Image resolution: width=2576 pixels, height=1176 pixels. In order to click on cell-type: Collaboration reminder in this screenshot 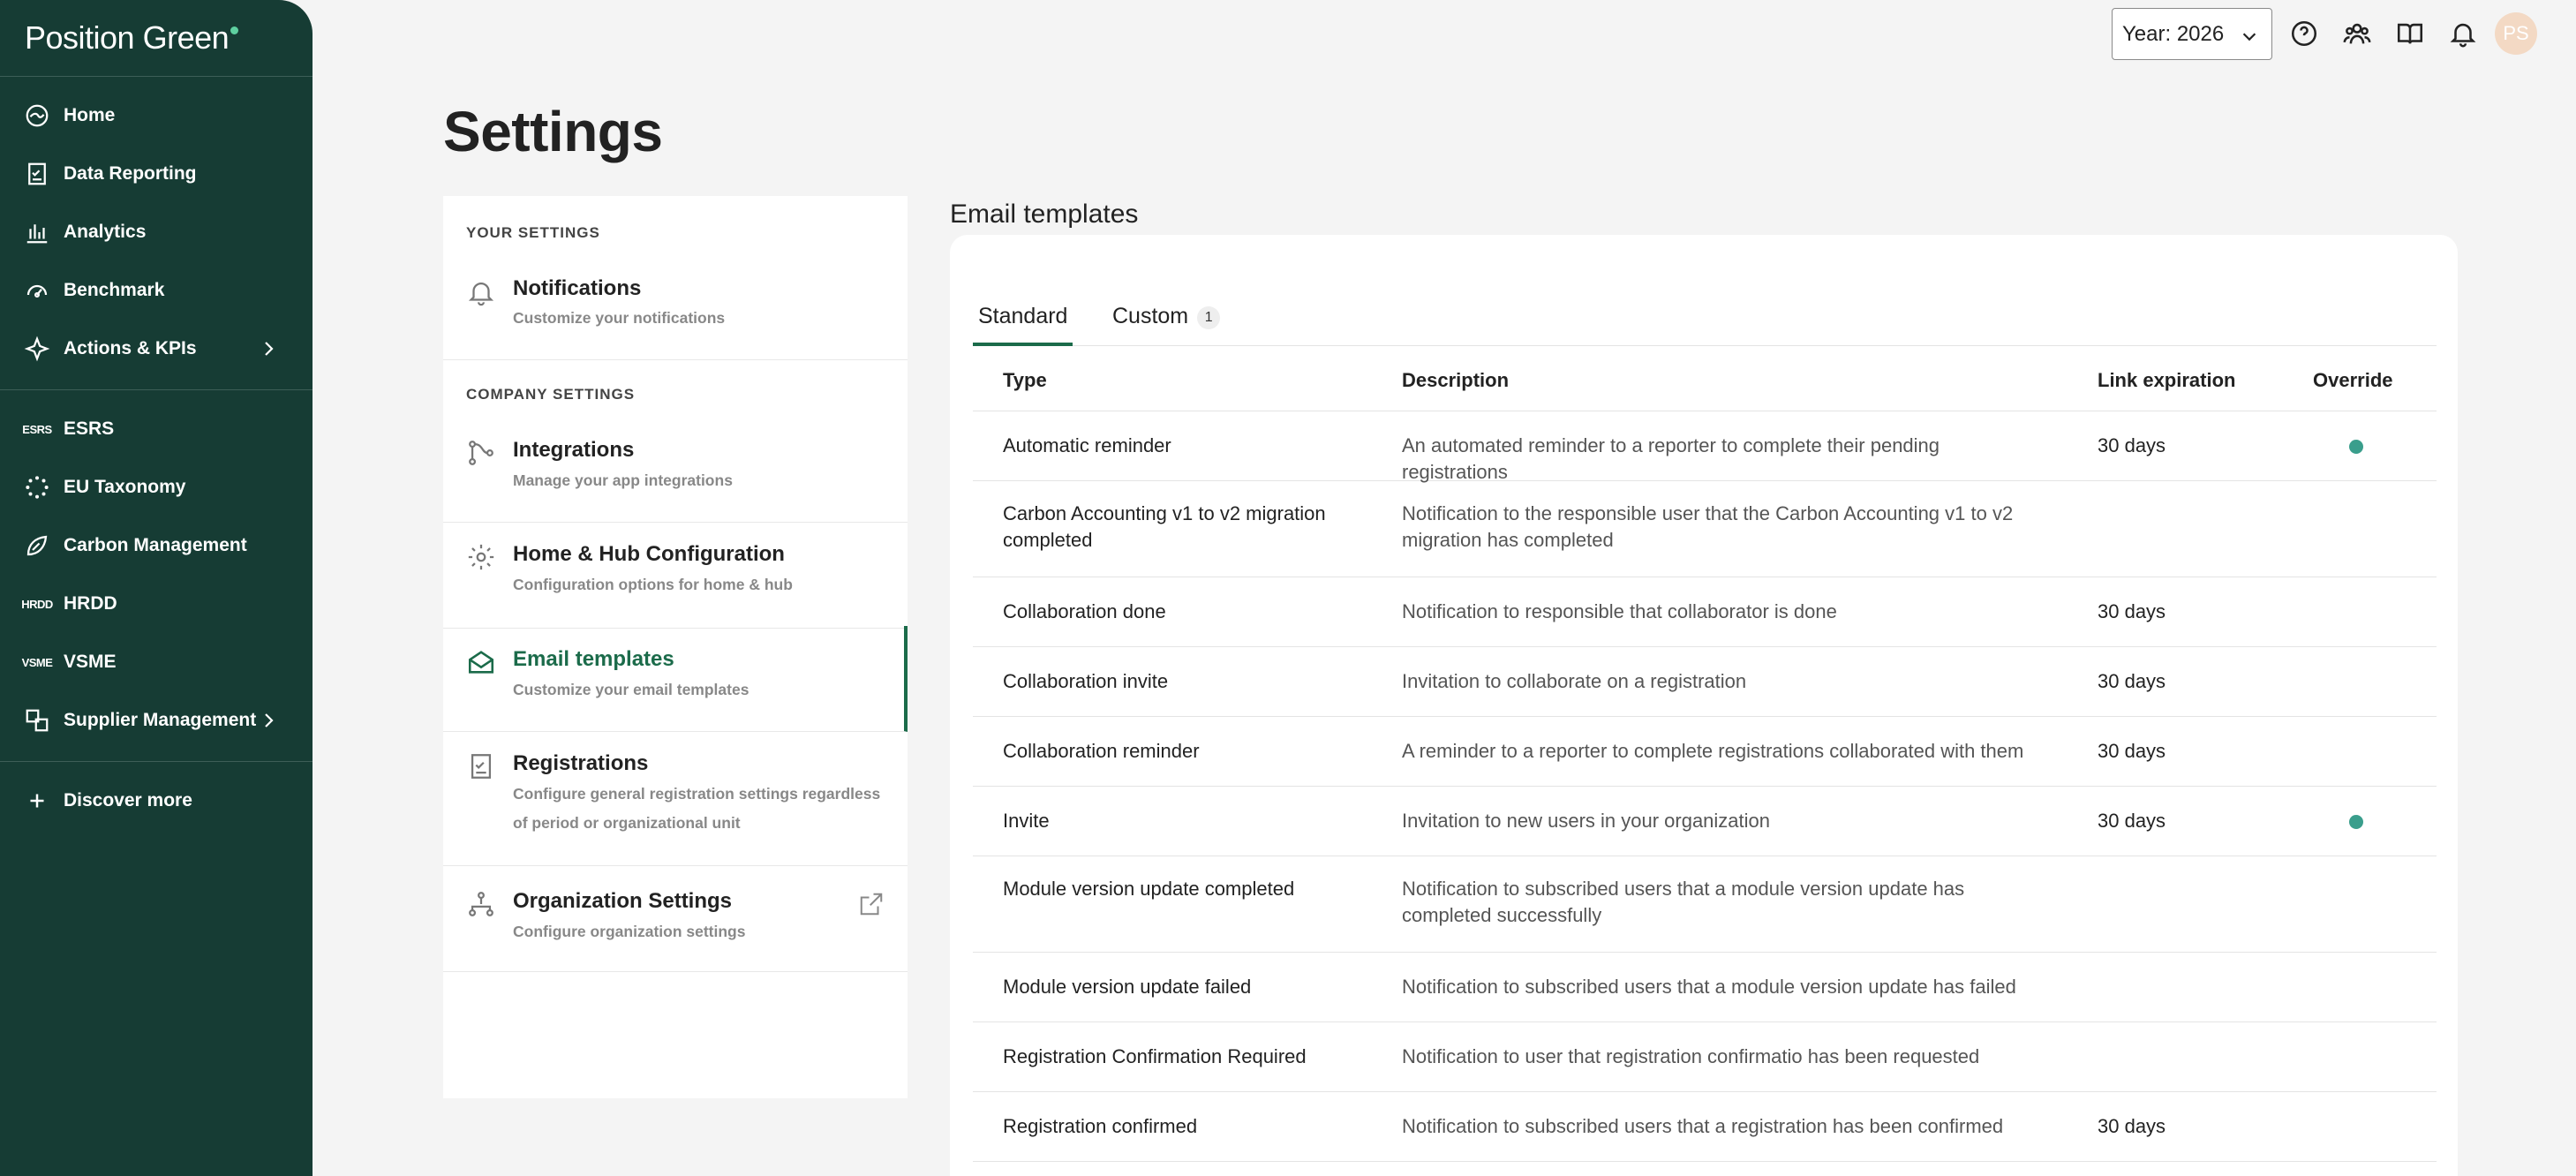, I will do `click(1102, 751)`.